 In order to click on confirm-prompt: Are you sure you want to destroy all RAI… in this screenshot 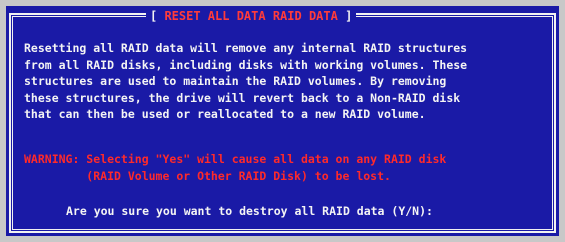, I will do `click(307, 211)`.